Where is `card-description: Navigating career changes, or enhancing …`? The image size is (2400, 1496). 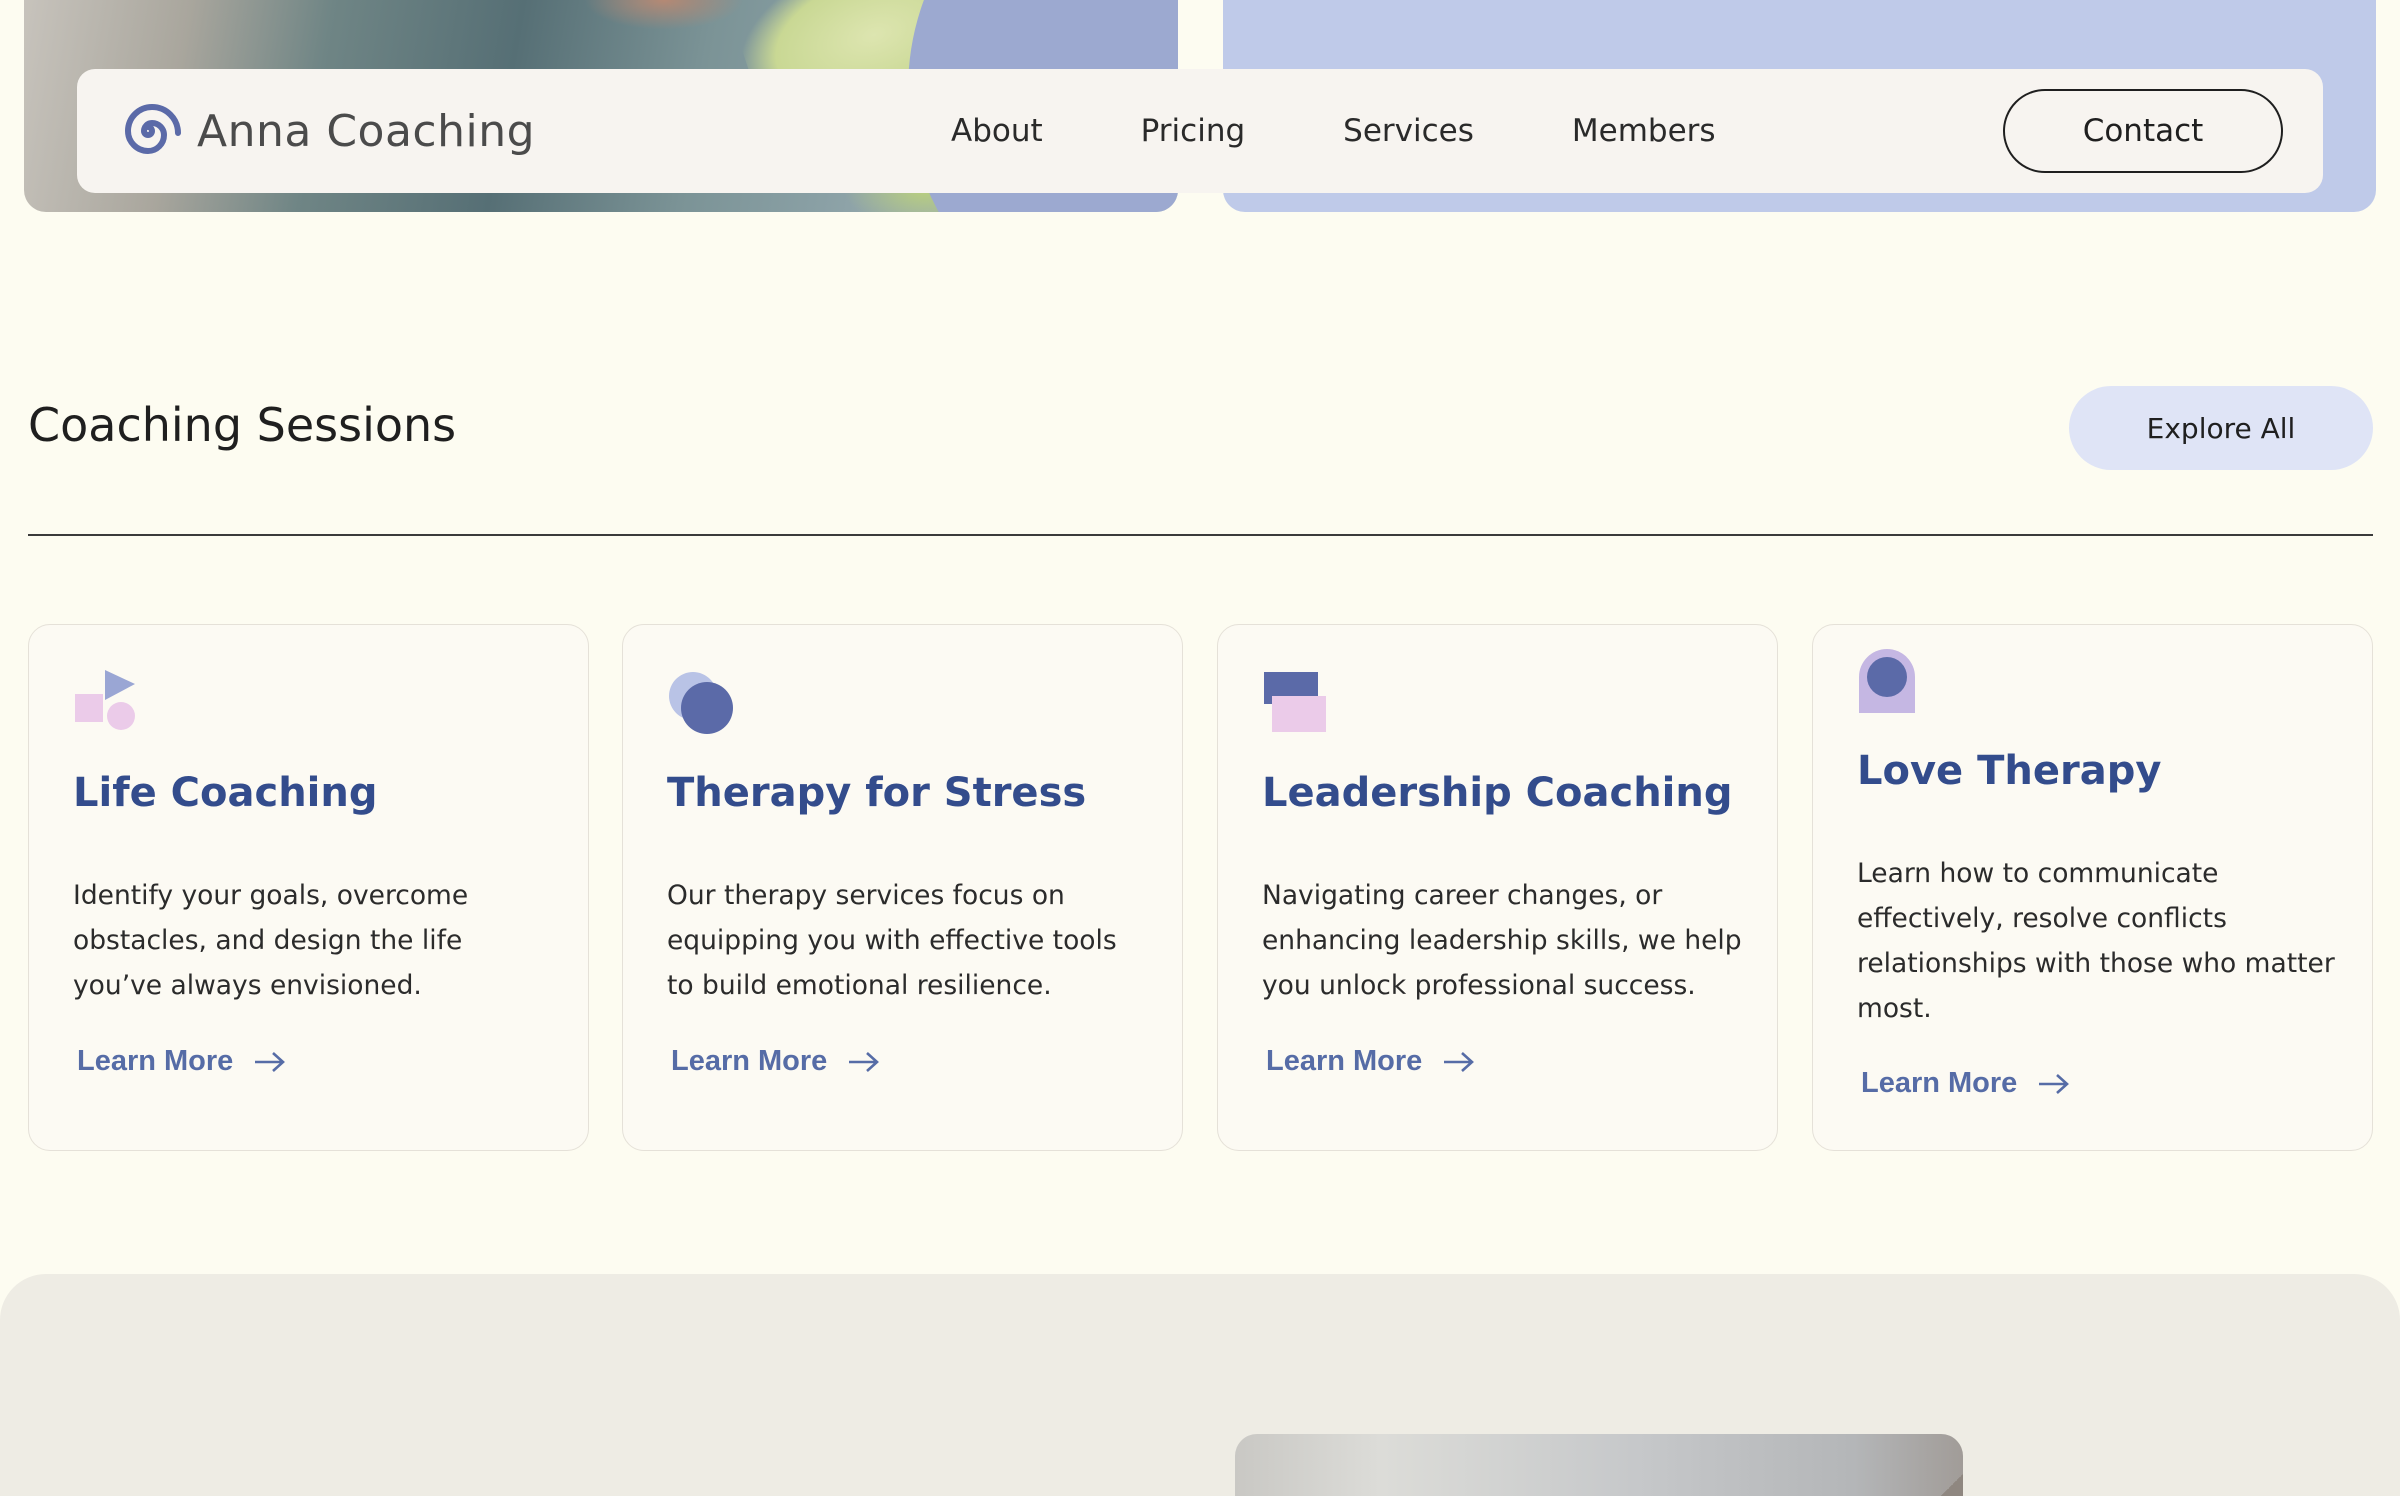 card-description: Navigating career changes, or enhancing … is located at coordinates (1502, 940).